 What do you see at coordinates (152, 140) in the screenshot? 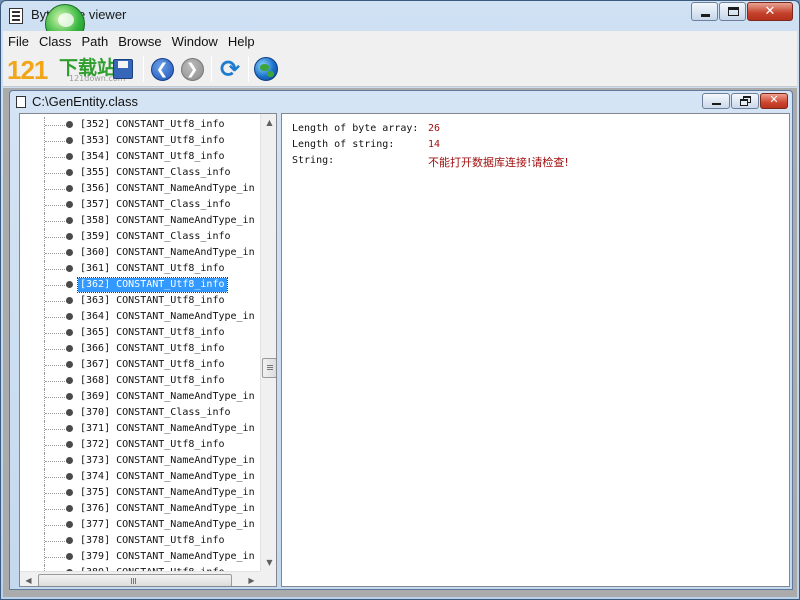
I see `tree-item-label: [353] CONSTANT_Utf8_info` at bounding box center [152, 140].